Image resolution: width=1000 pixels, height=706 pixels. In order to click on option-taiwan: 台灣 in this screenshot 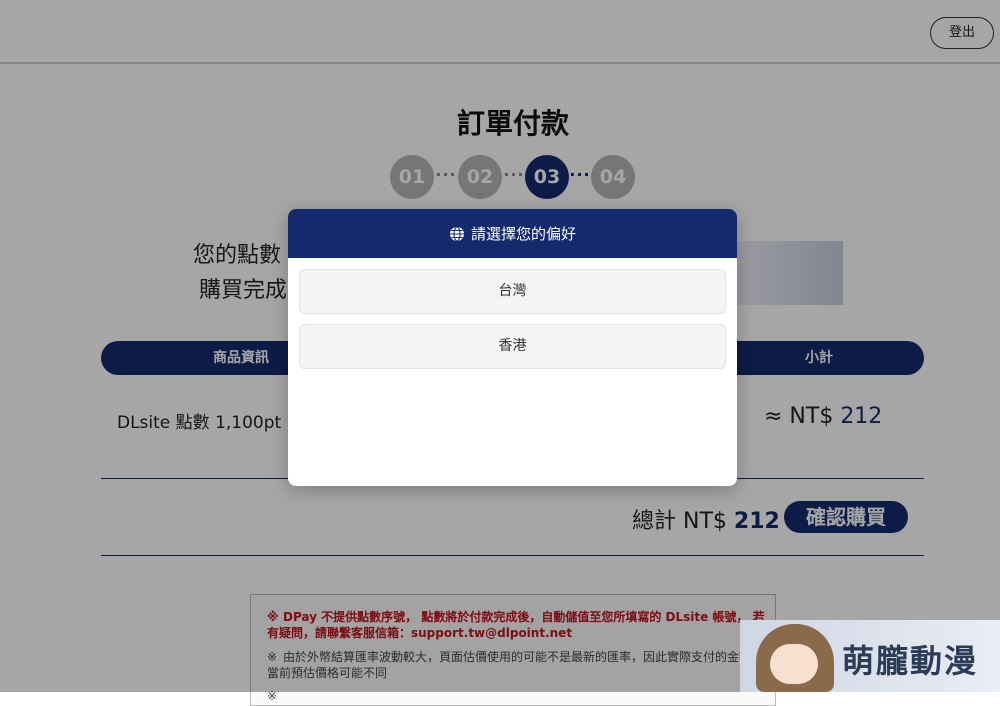, I will do `click(512, 291)`.